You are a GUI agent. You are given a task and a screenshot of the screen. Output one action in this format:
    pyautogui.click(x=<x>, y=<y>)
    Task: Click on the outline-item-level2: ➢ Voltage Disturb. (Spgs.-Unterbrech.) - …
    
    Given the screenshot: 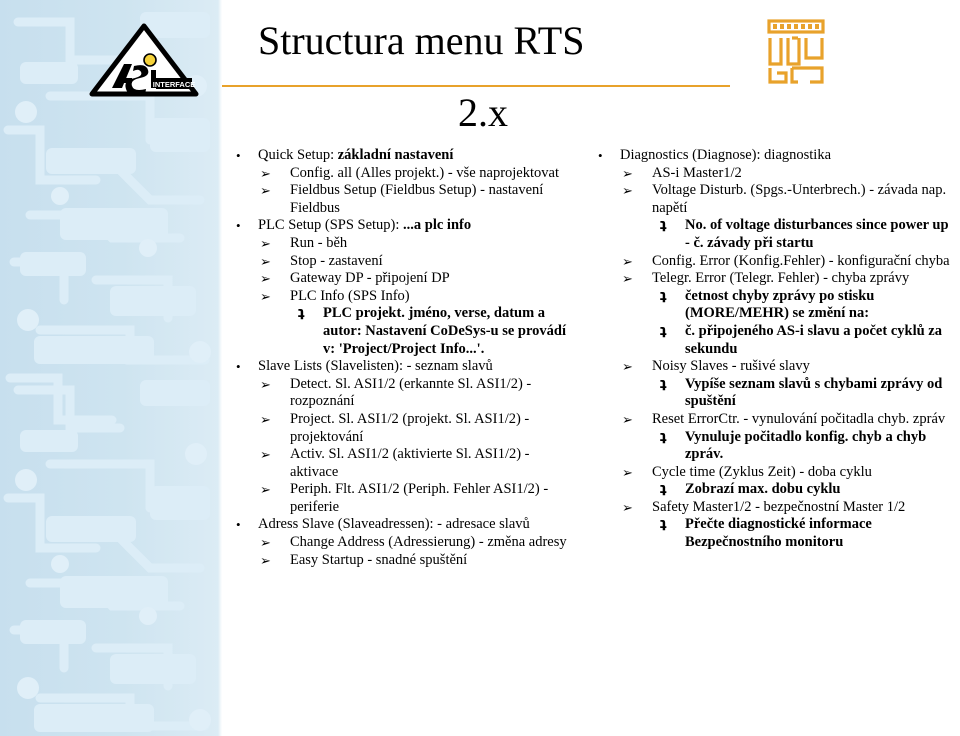 What is the action you would take?
    pyautogui.click(x=770, y=199)
    